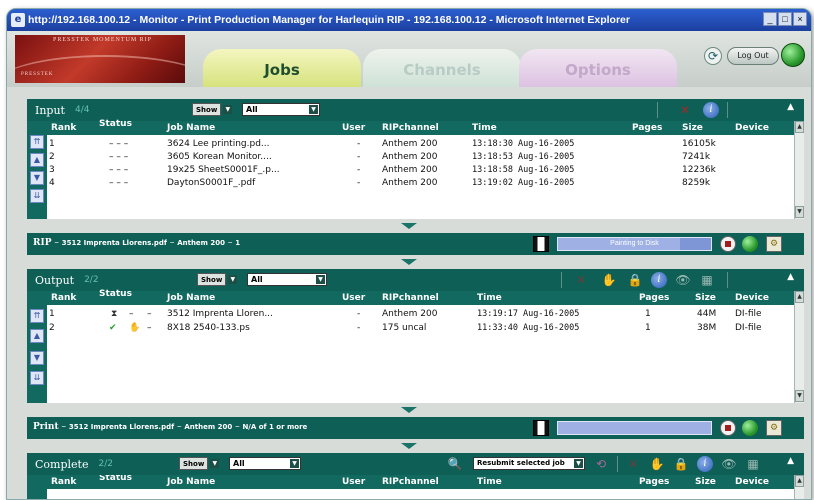  What do you see at coordinates (634, 243) in the screenshot?
I see `rip-progress-label: Painting to Disk` at bounding box center [634, 243].